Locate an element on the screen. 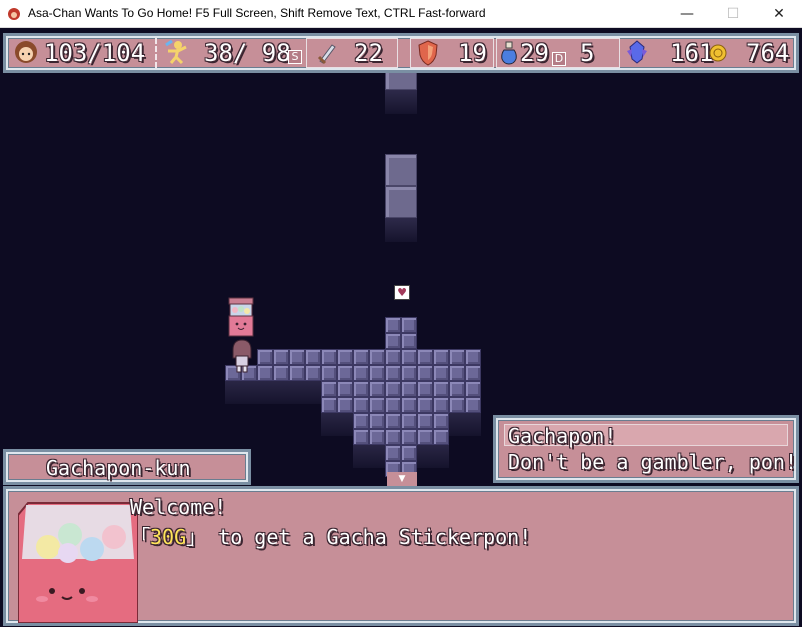 This screenshot has width=802, height=627. shield-icon is located at coordinates (428, 53).